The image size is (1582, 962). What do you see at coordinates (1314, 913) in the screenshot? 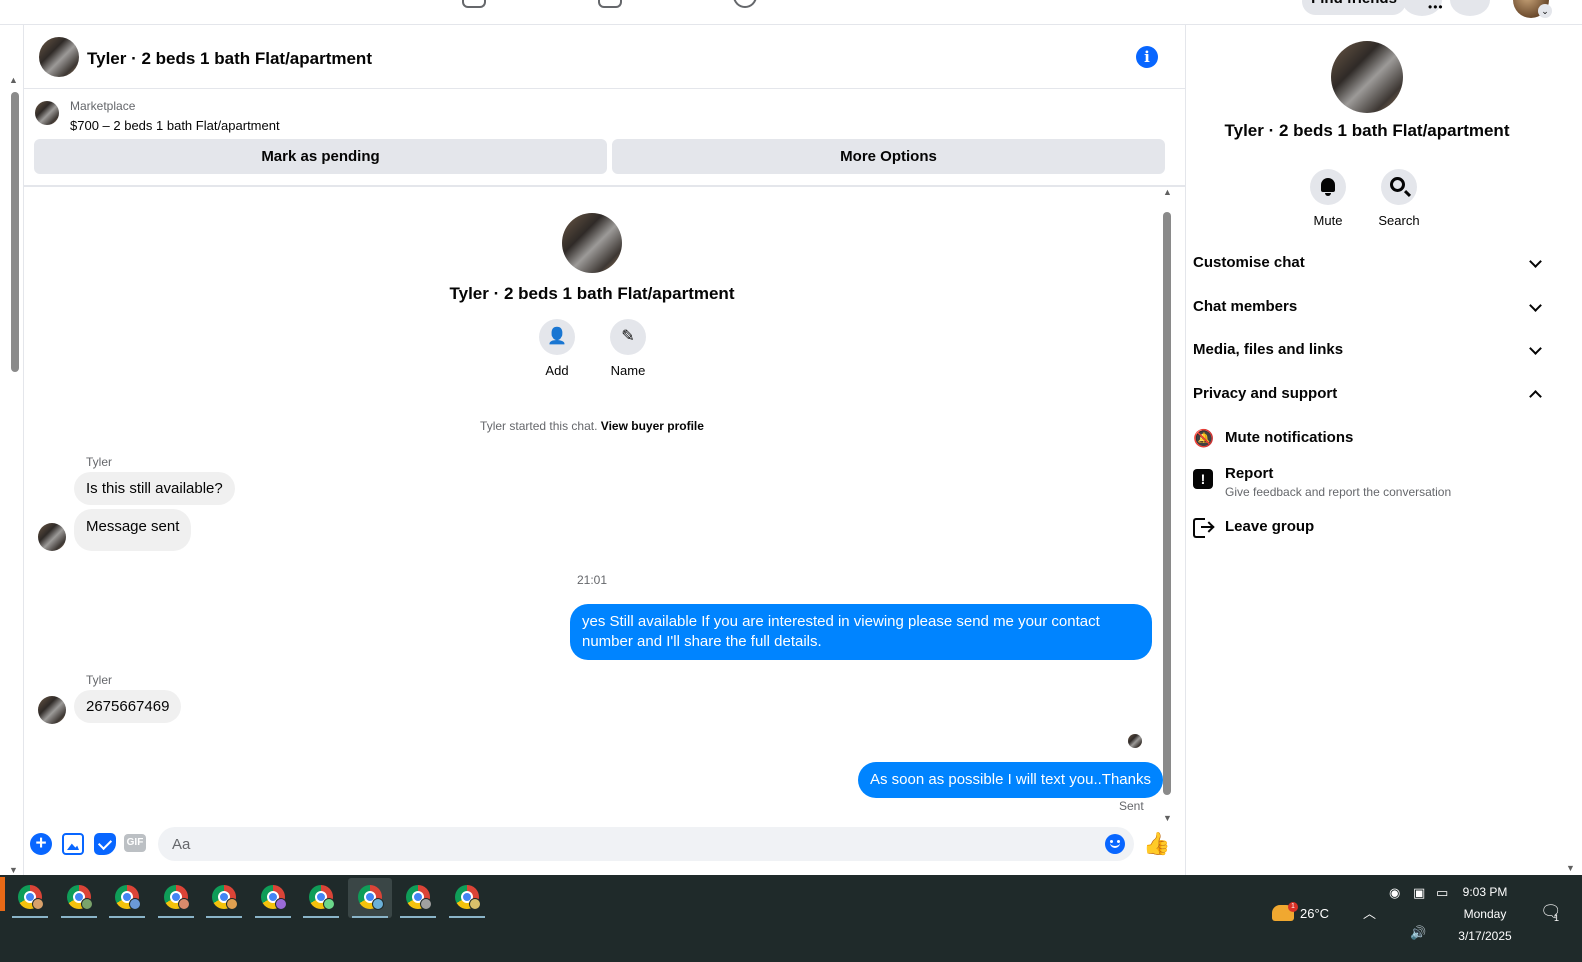
I see `weather-temperature: 26°C` at bounding box center [1314, 913].